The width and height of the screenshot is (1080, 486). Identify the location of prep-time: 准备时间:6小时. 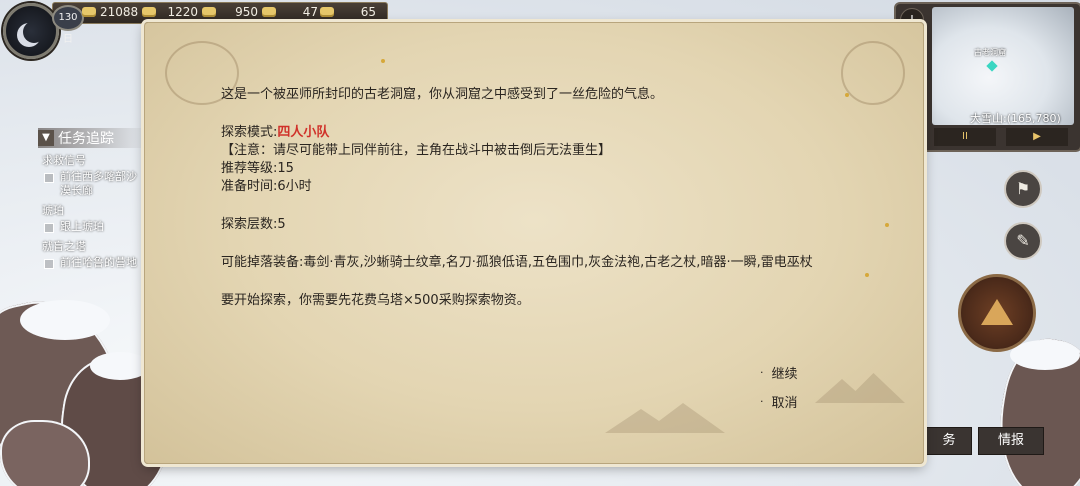
(266, 186).